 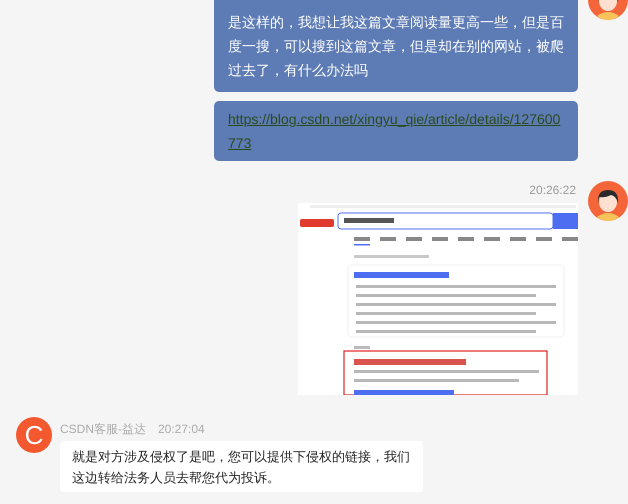 What do you see at coordinates (34, 435) in the screenshot?
I see `avatar-icon: C` at bounding box center [34, 435].